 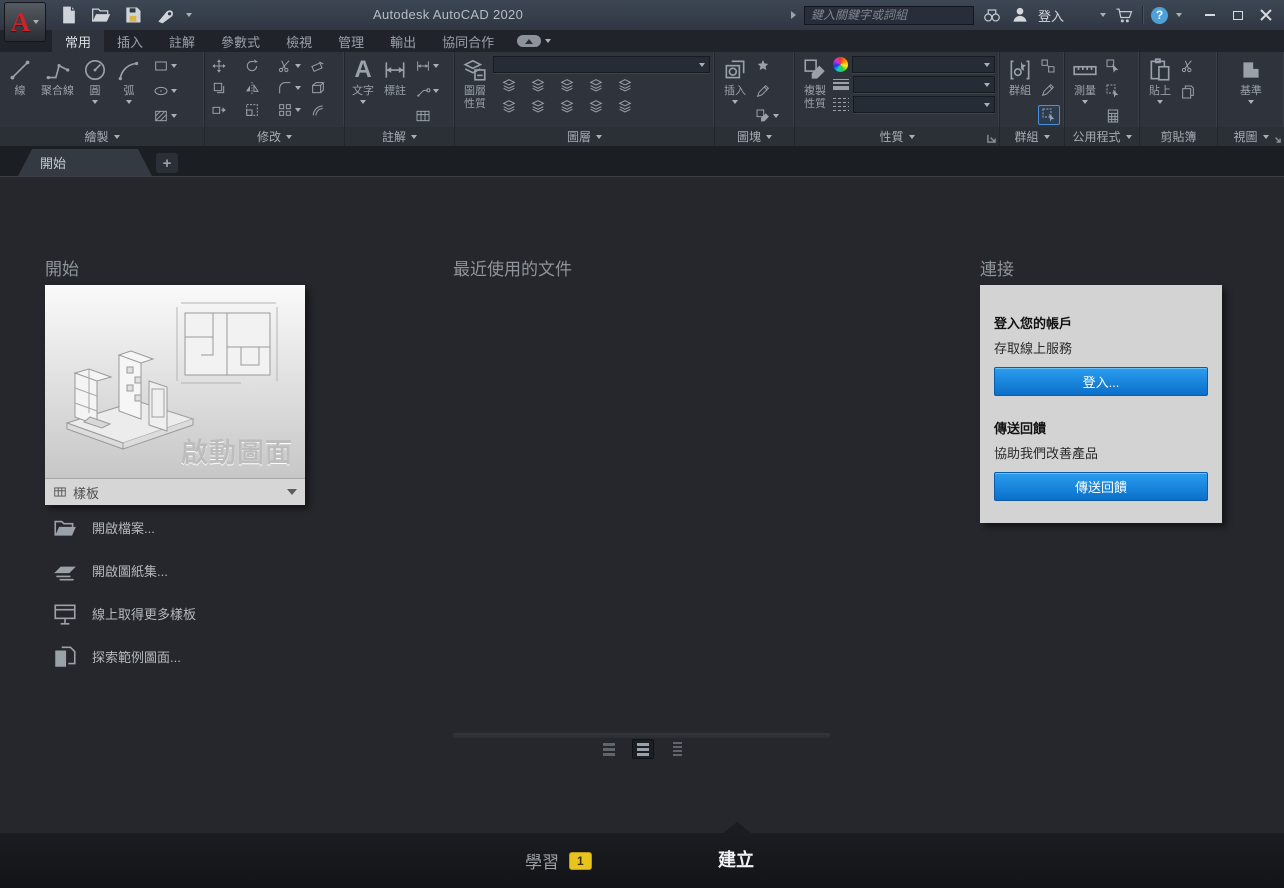 What do you see at coordinates (534, 41) in the screenshot?
I see `ribbon-minimize-button` at bounding box center [534, 41].